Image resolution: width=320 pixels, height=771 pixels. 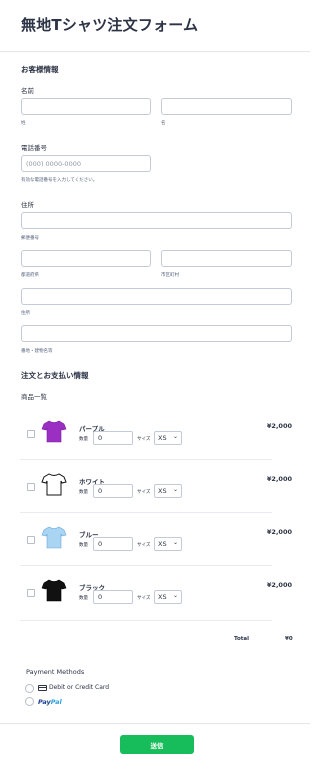 I want to click on white-tshirt-icon, so click(x=54, y=484).